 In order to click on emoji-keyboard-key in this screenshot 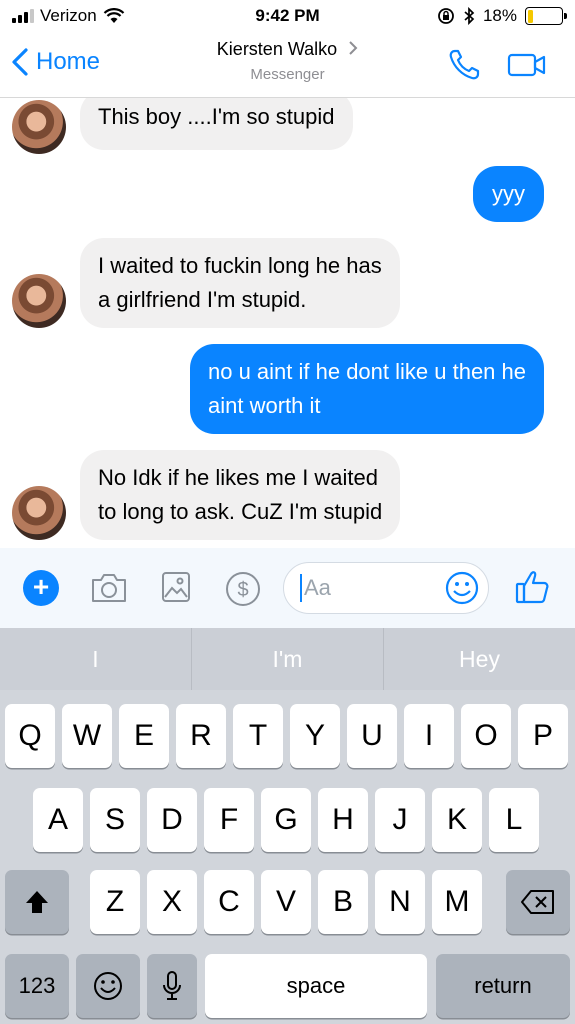, I will do `click(108, 986)`.